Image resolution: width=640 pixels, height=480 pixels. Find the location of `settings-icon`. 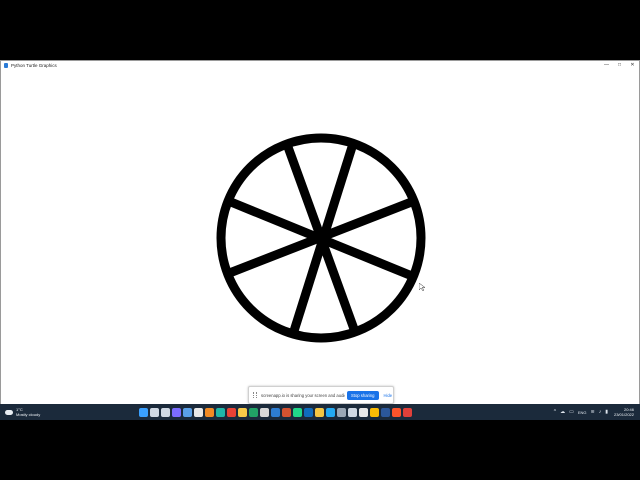

settings-icon is located at coordinates (341, 412).